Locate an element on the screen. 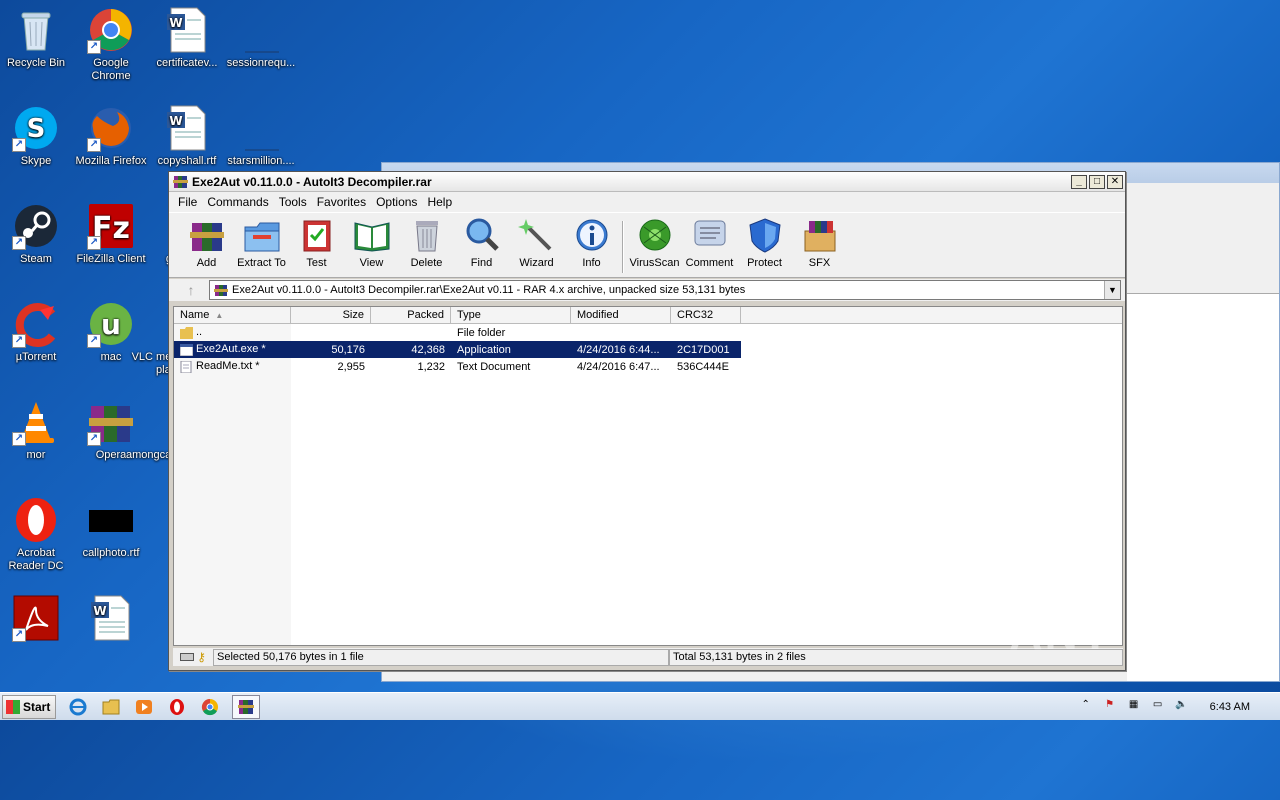 The height and width of the screenshot is (800, 1280). test-button: Test is located at coordinates (316, 243).